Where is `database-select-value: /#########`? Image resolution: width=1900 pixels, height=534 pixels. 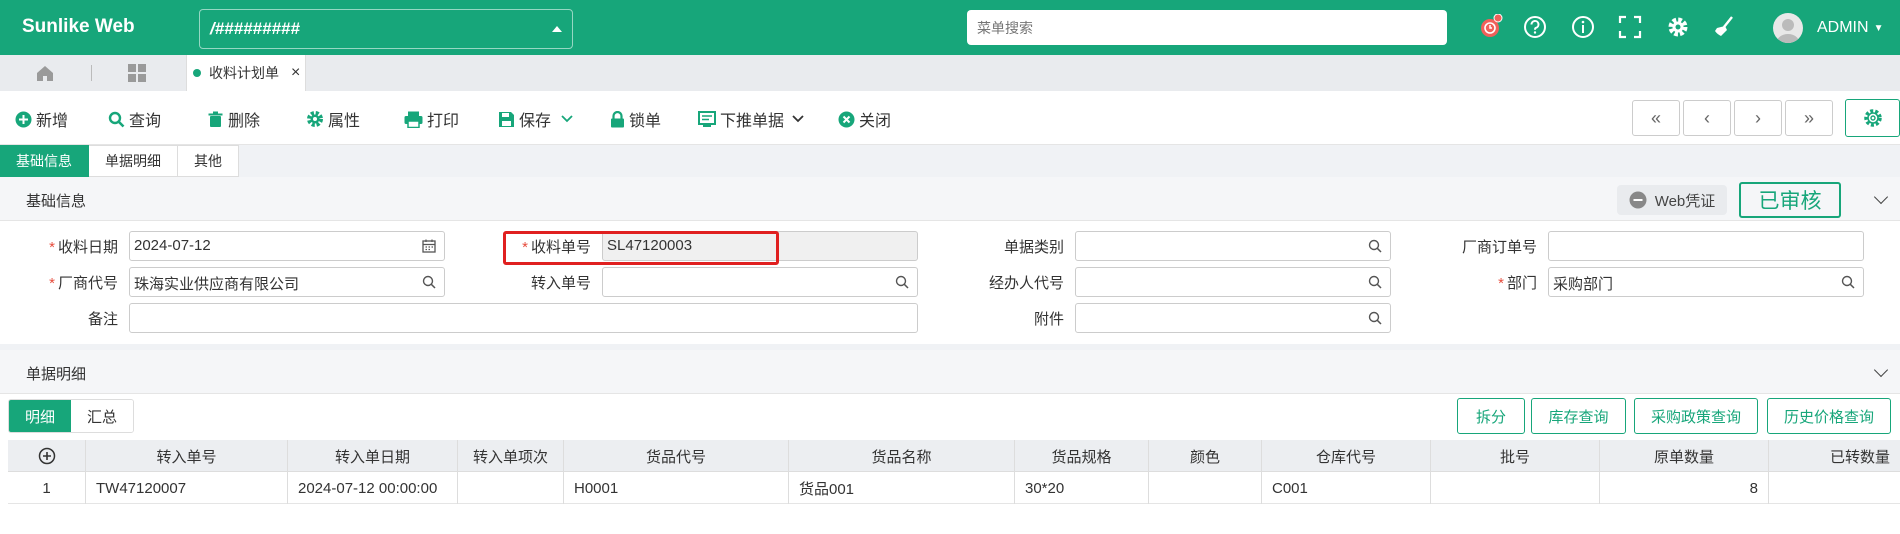
database-select-value: /######### is located at coordinates (255, 28).